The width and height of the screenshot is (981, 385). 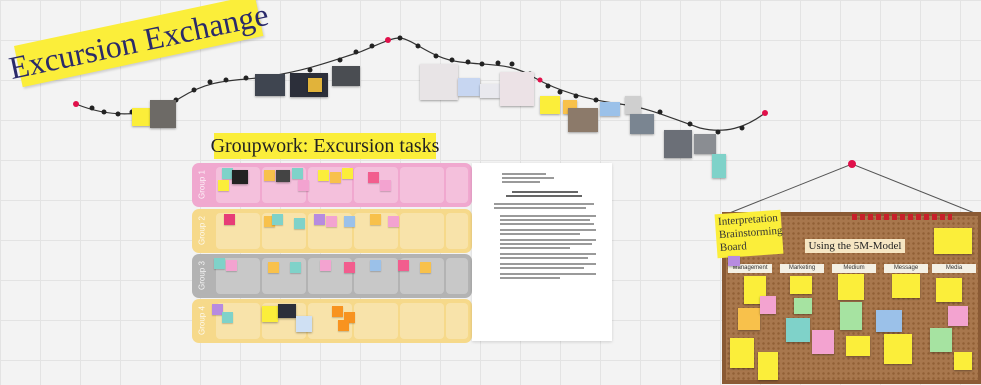 I want to click on pin-red-right, so click(x=765, y=113).